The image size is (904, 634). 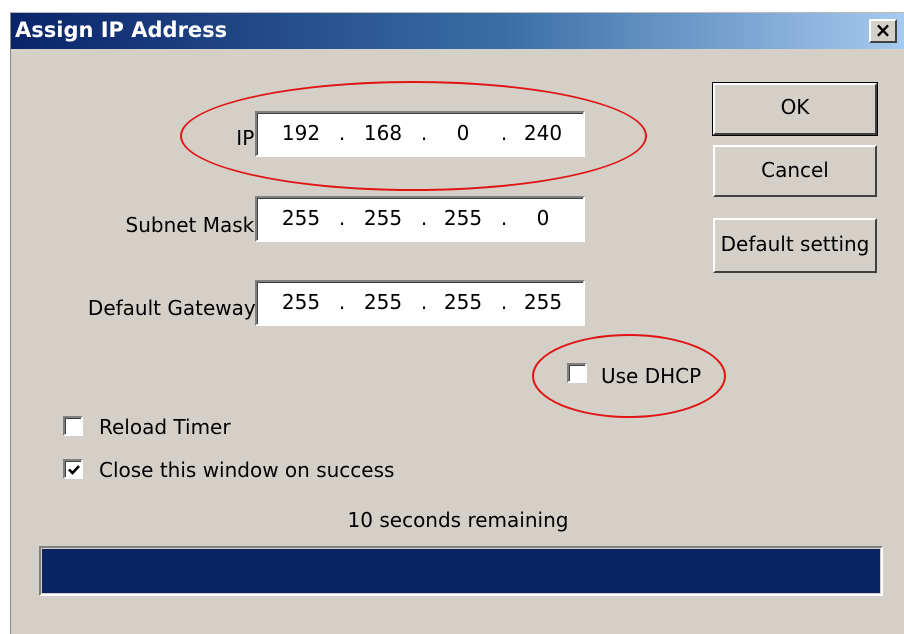 What do you see at coordinates (543, 302) in the screenshot?
I see `gateway-octet-4: 255` at bounding box center [543, 302].